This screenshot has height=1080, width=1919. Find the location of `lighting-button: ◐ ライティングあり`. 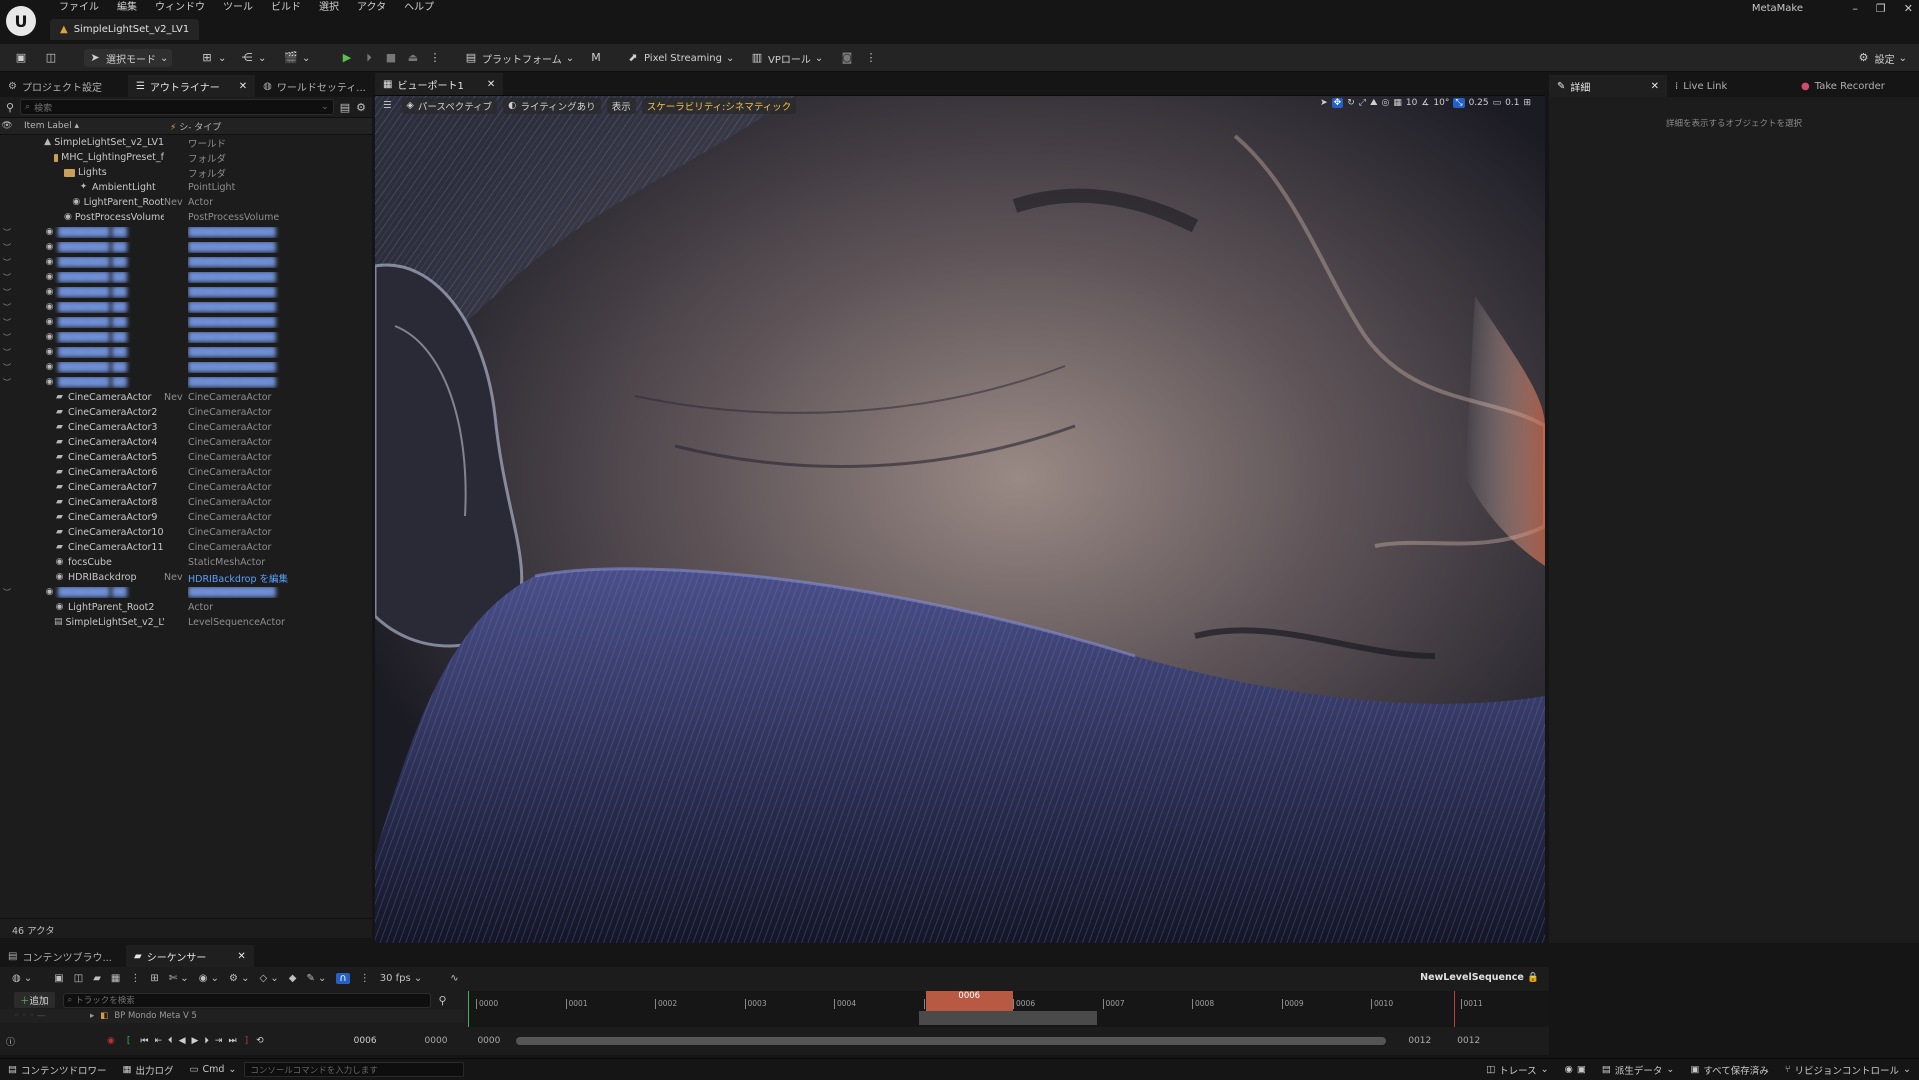

lighting-button: ◐ ライティングあり is located at coordinates (552, 105).